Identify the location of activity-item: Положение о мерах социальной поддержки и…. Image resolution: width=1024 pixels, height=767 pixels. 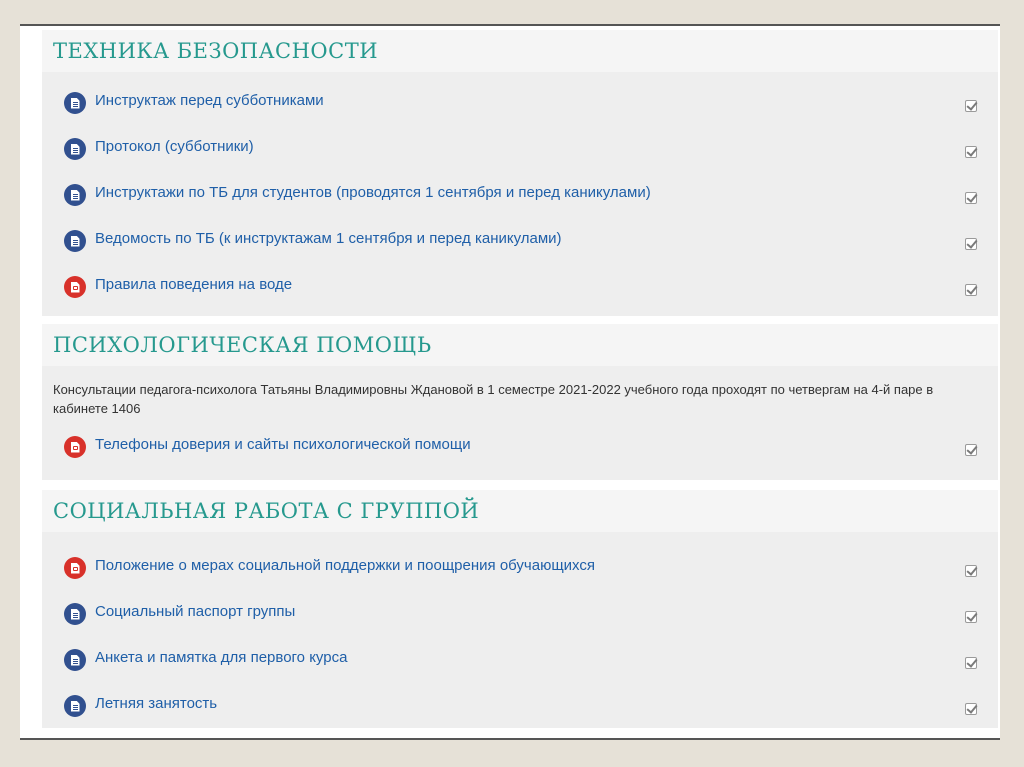
(520, 568).